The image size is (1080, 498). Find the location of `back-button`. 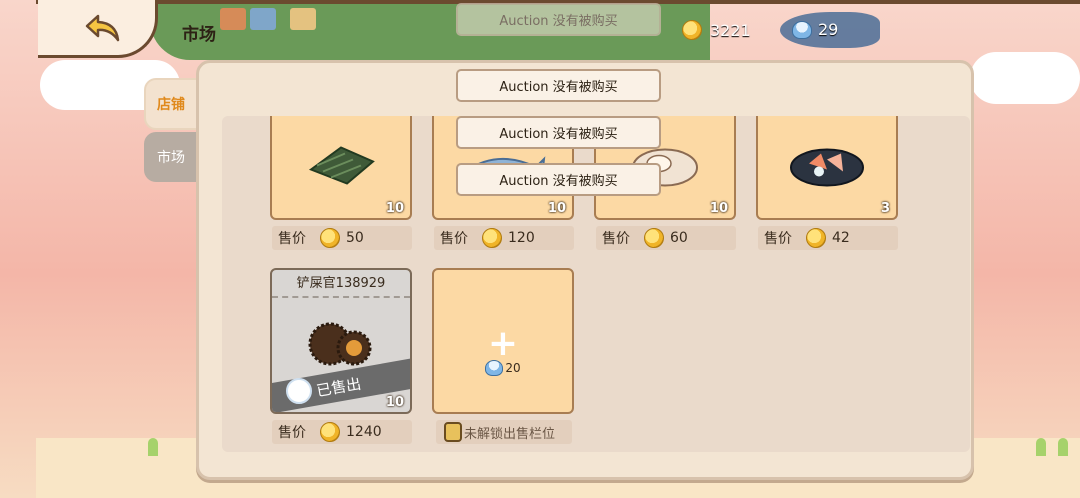

back-button is located at coordinates (98, 29).